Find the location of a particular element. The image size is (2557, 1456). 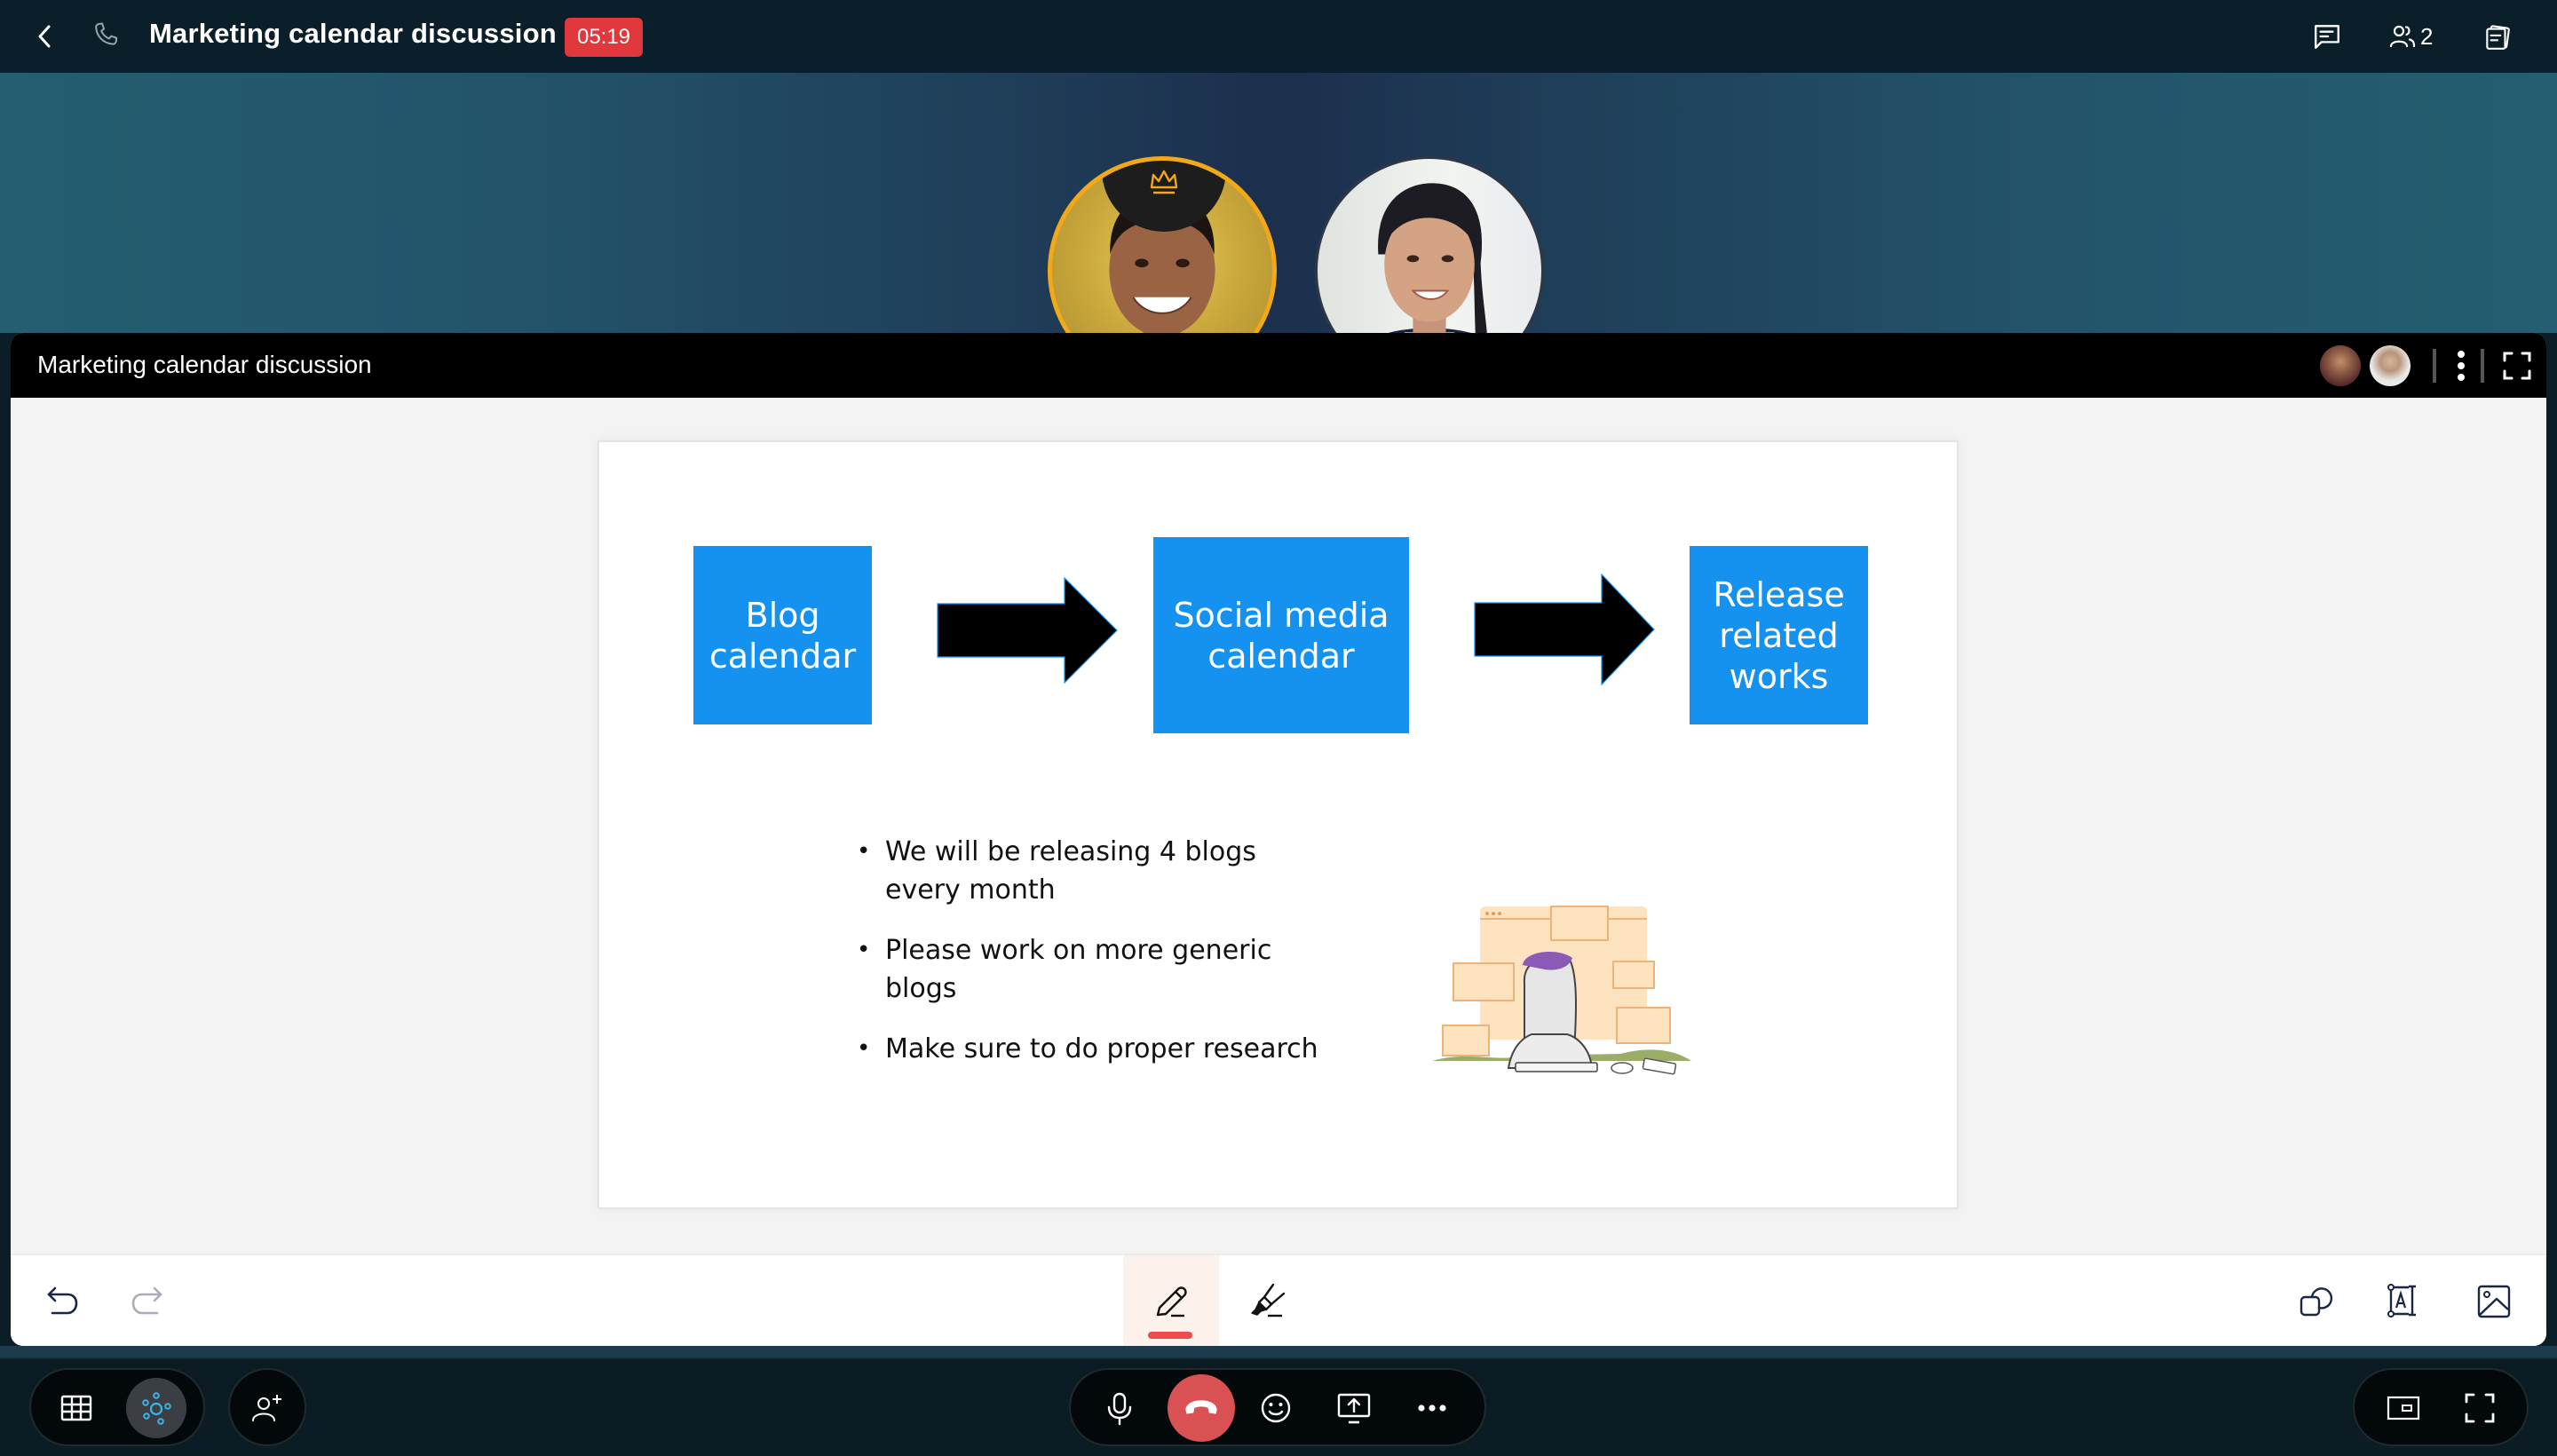

microphone-icon is located at coordinates (1119, 1409).